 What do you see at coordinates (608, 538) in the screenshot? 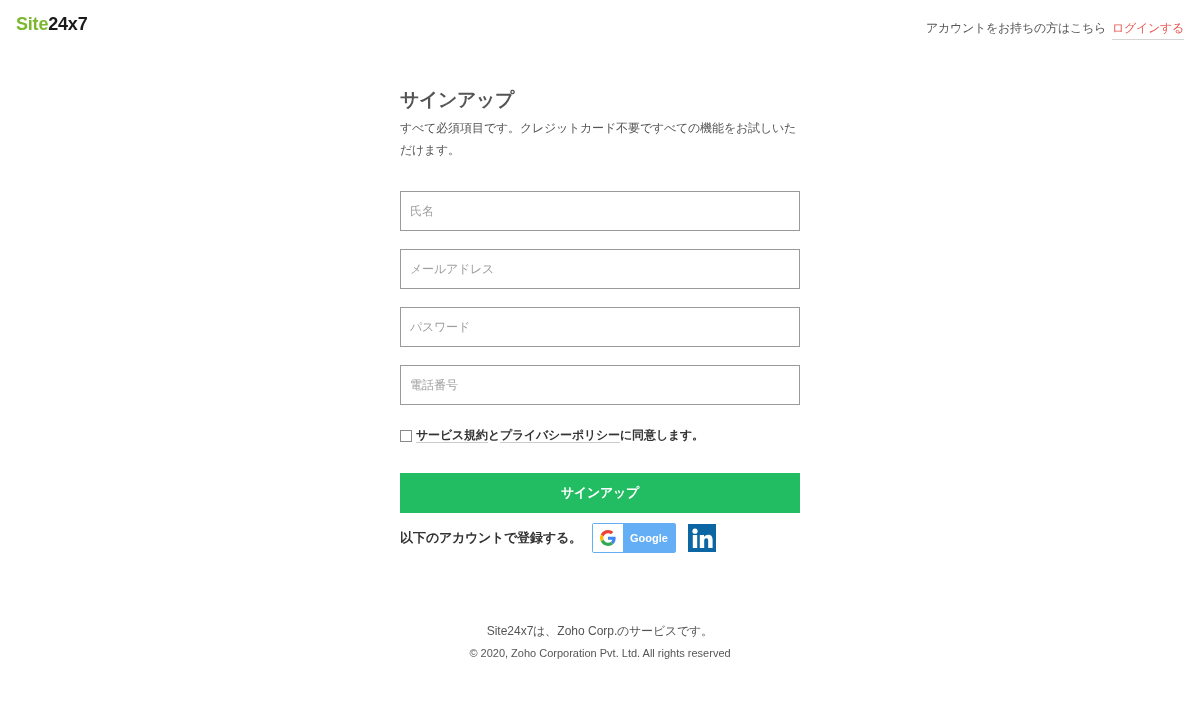
I see `google-g-icon` at bounding box center [608, 538].